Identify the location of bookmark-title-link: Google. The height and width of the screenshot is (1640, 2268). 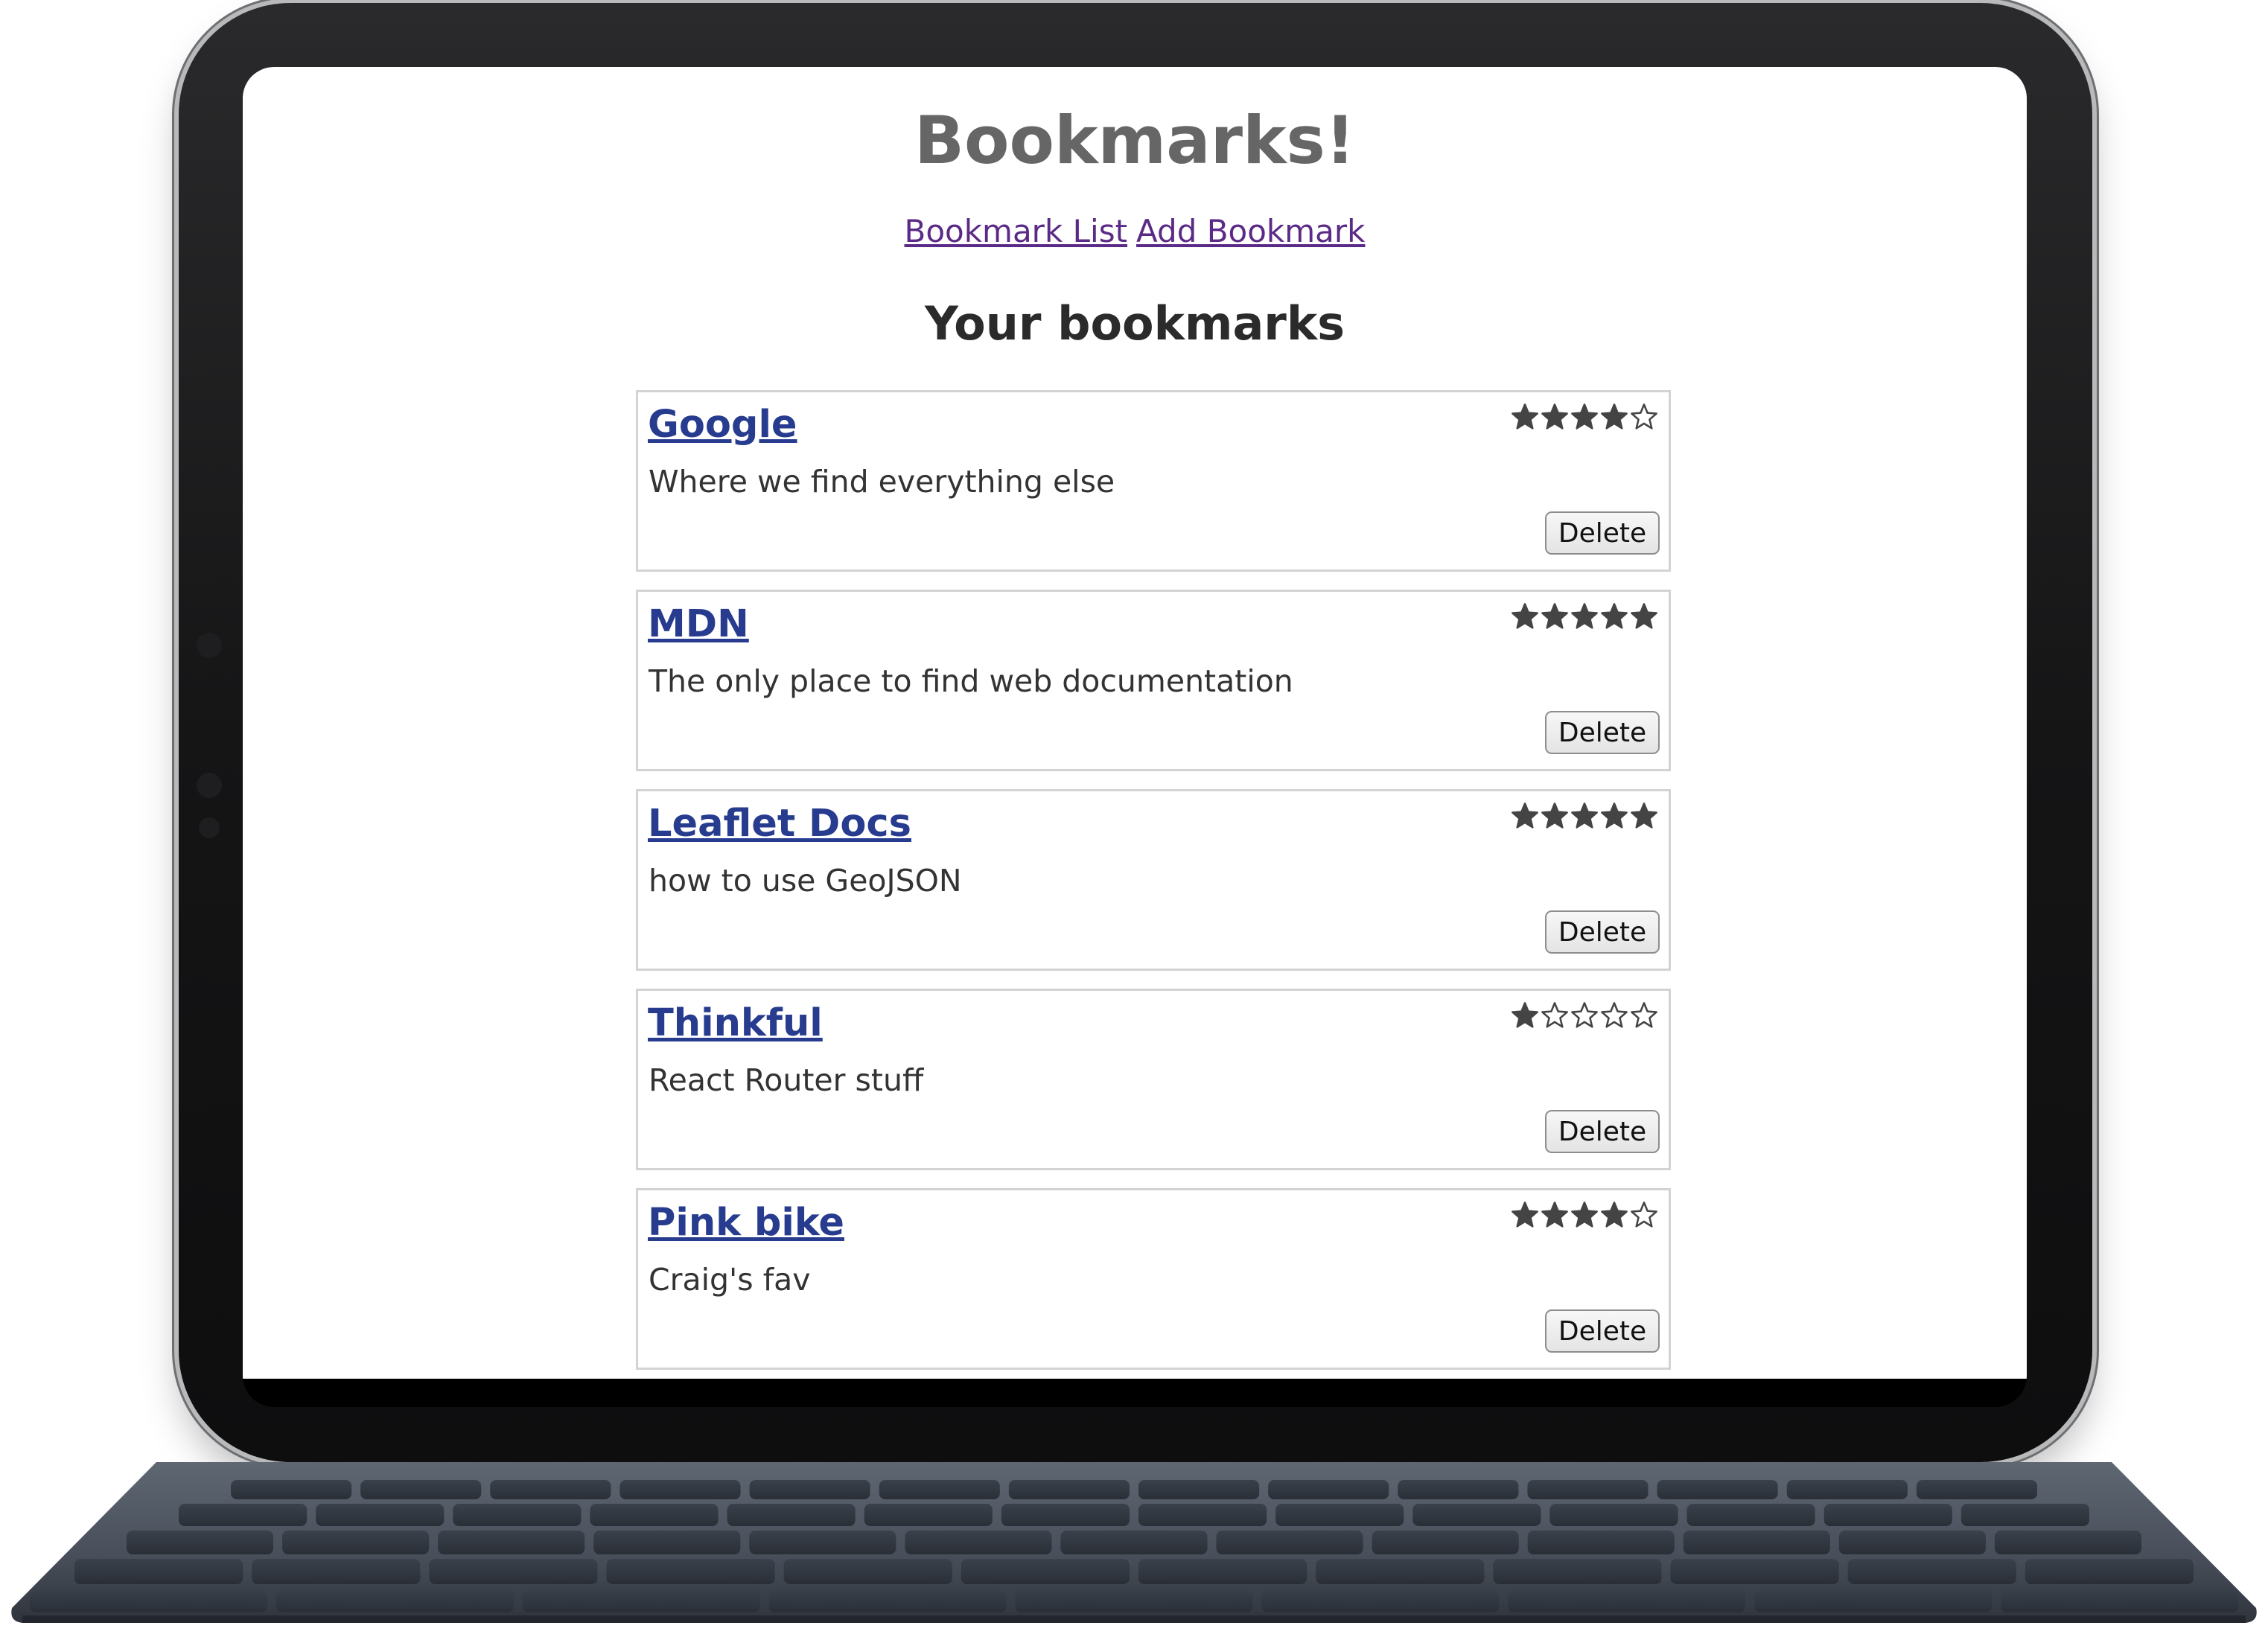
(722, 425).